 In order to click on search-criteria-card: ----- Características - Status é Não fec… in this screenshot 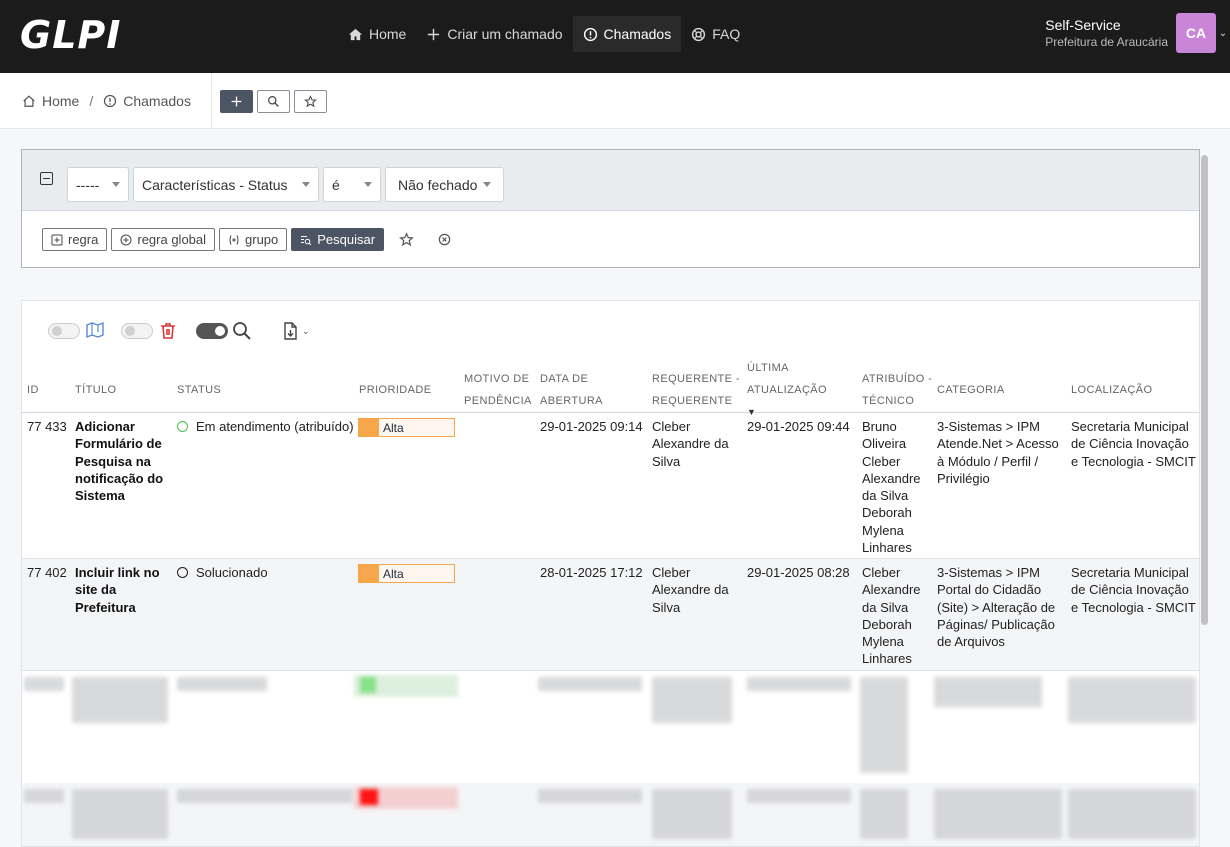, I will do `click(610, 208)`.